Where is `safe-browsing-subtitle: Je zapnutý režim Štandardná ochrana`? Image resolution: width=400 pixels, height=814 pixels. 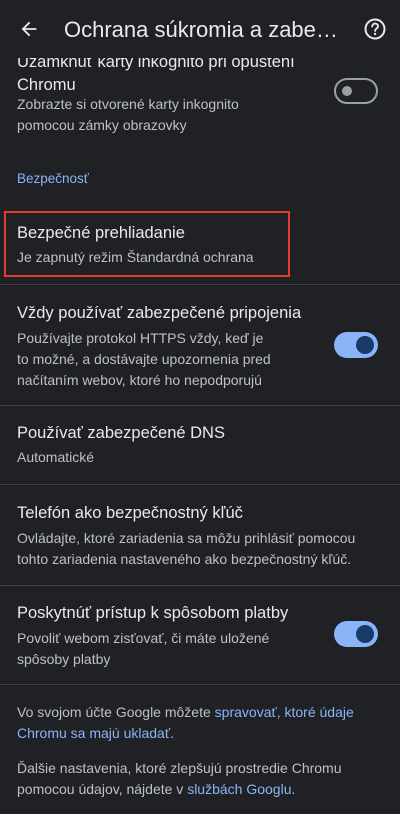 safe-browsing-subtitle: Je zapnutý režim Štandardná ochrana is located at coordinates (135, 257).